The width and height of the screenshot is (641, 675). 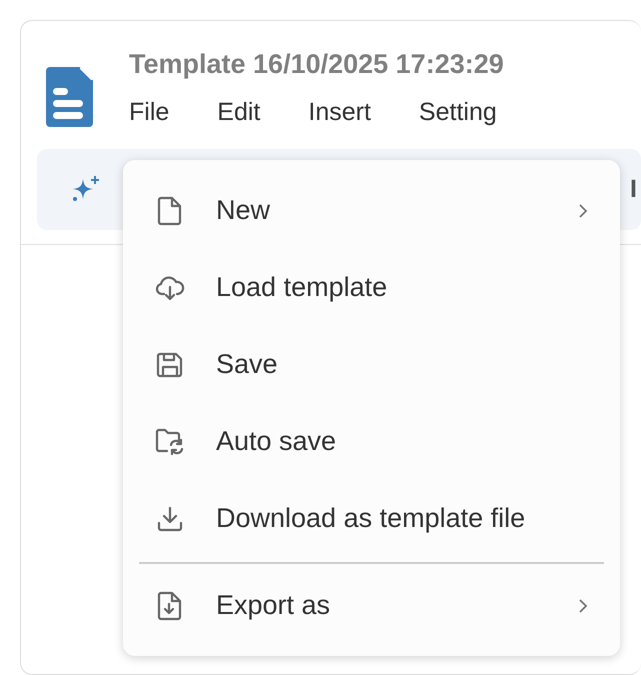 I want to click on menu-item: Download as template file, so click(x=371, y=518).